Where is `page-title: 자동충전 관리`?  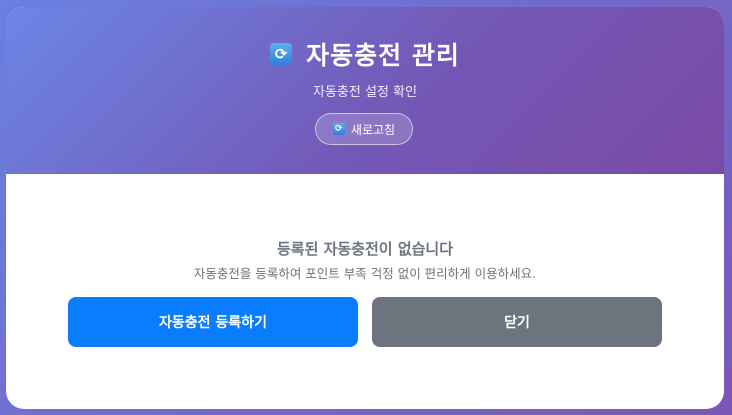 page-title: 자동충전 관리 is located at coordinates (383, 55).